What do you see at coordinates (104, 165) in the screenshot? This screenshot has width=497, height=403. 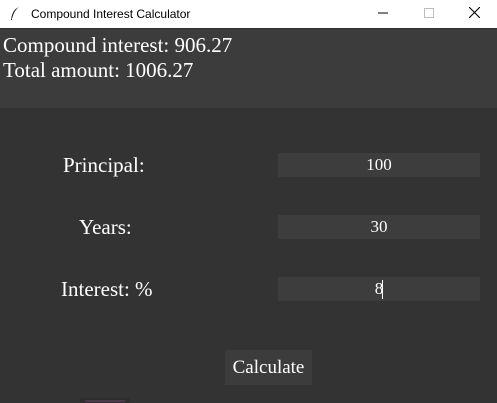 I see `principal-label: Principal:` at bounding box center [104, 165].